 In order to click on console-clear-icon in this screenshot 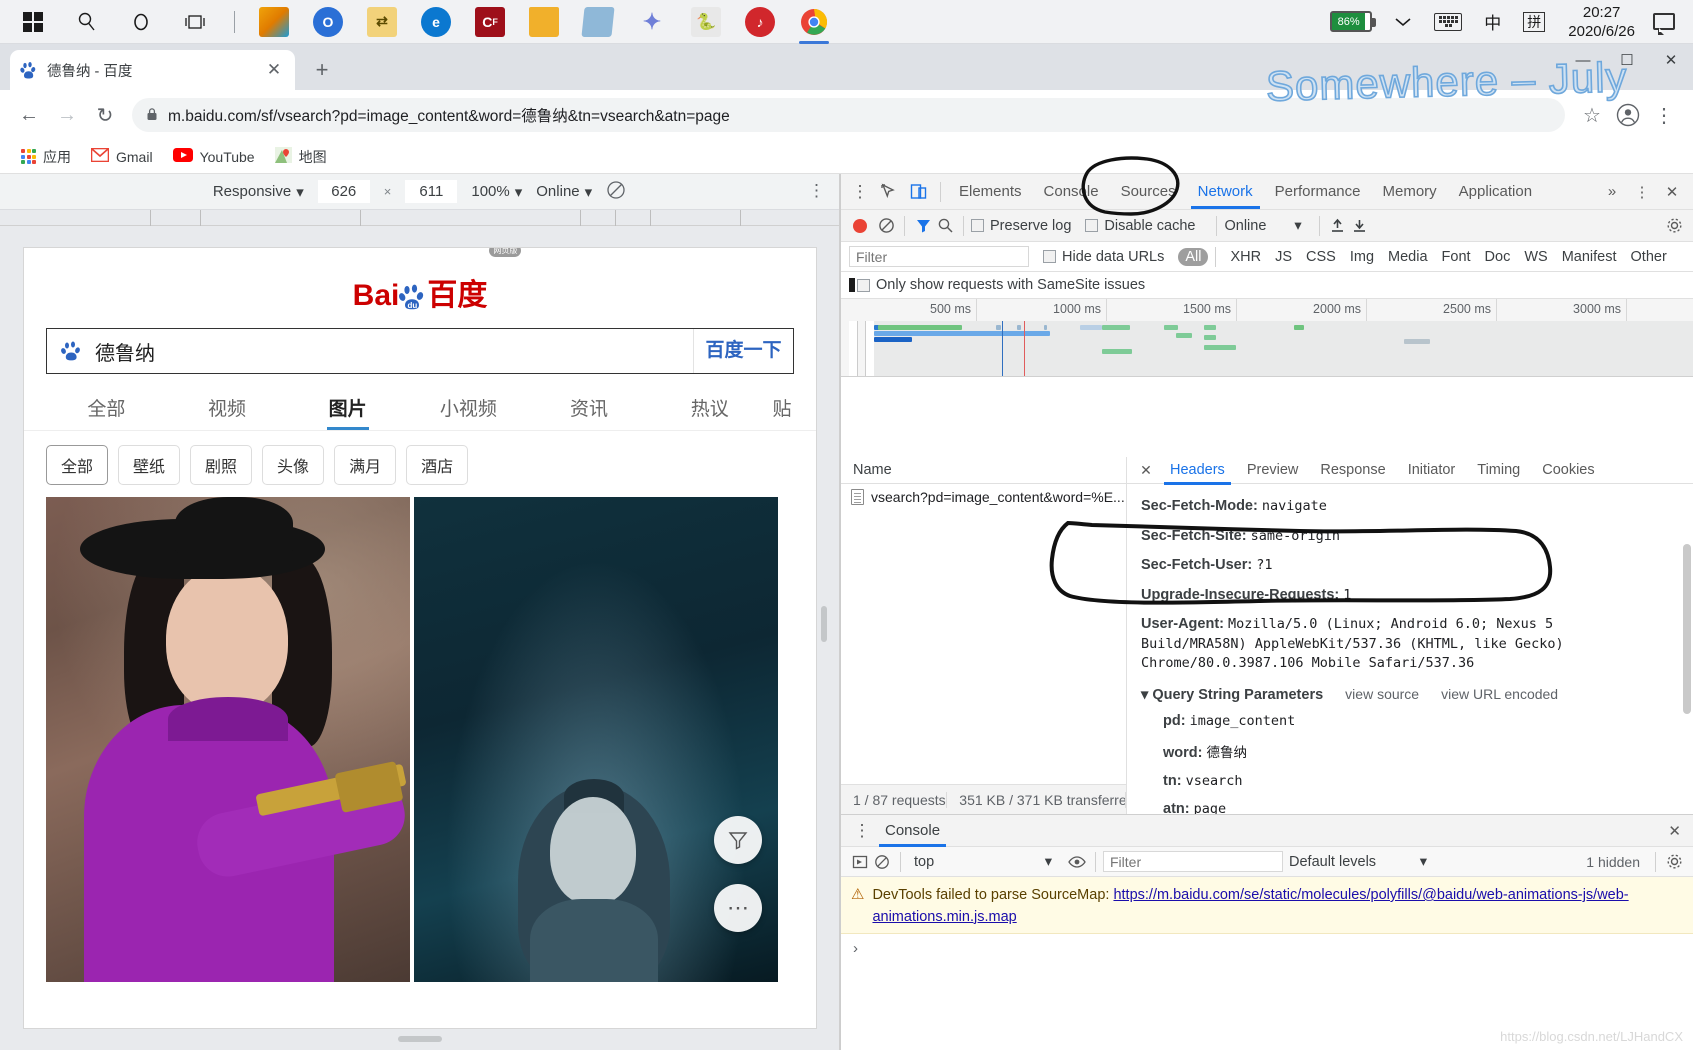, I will do `click(882, 862)`.